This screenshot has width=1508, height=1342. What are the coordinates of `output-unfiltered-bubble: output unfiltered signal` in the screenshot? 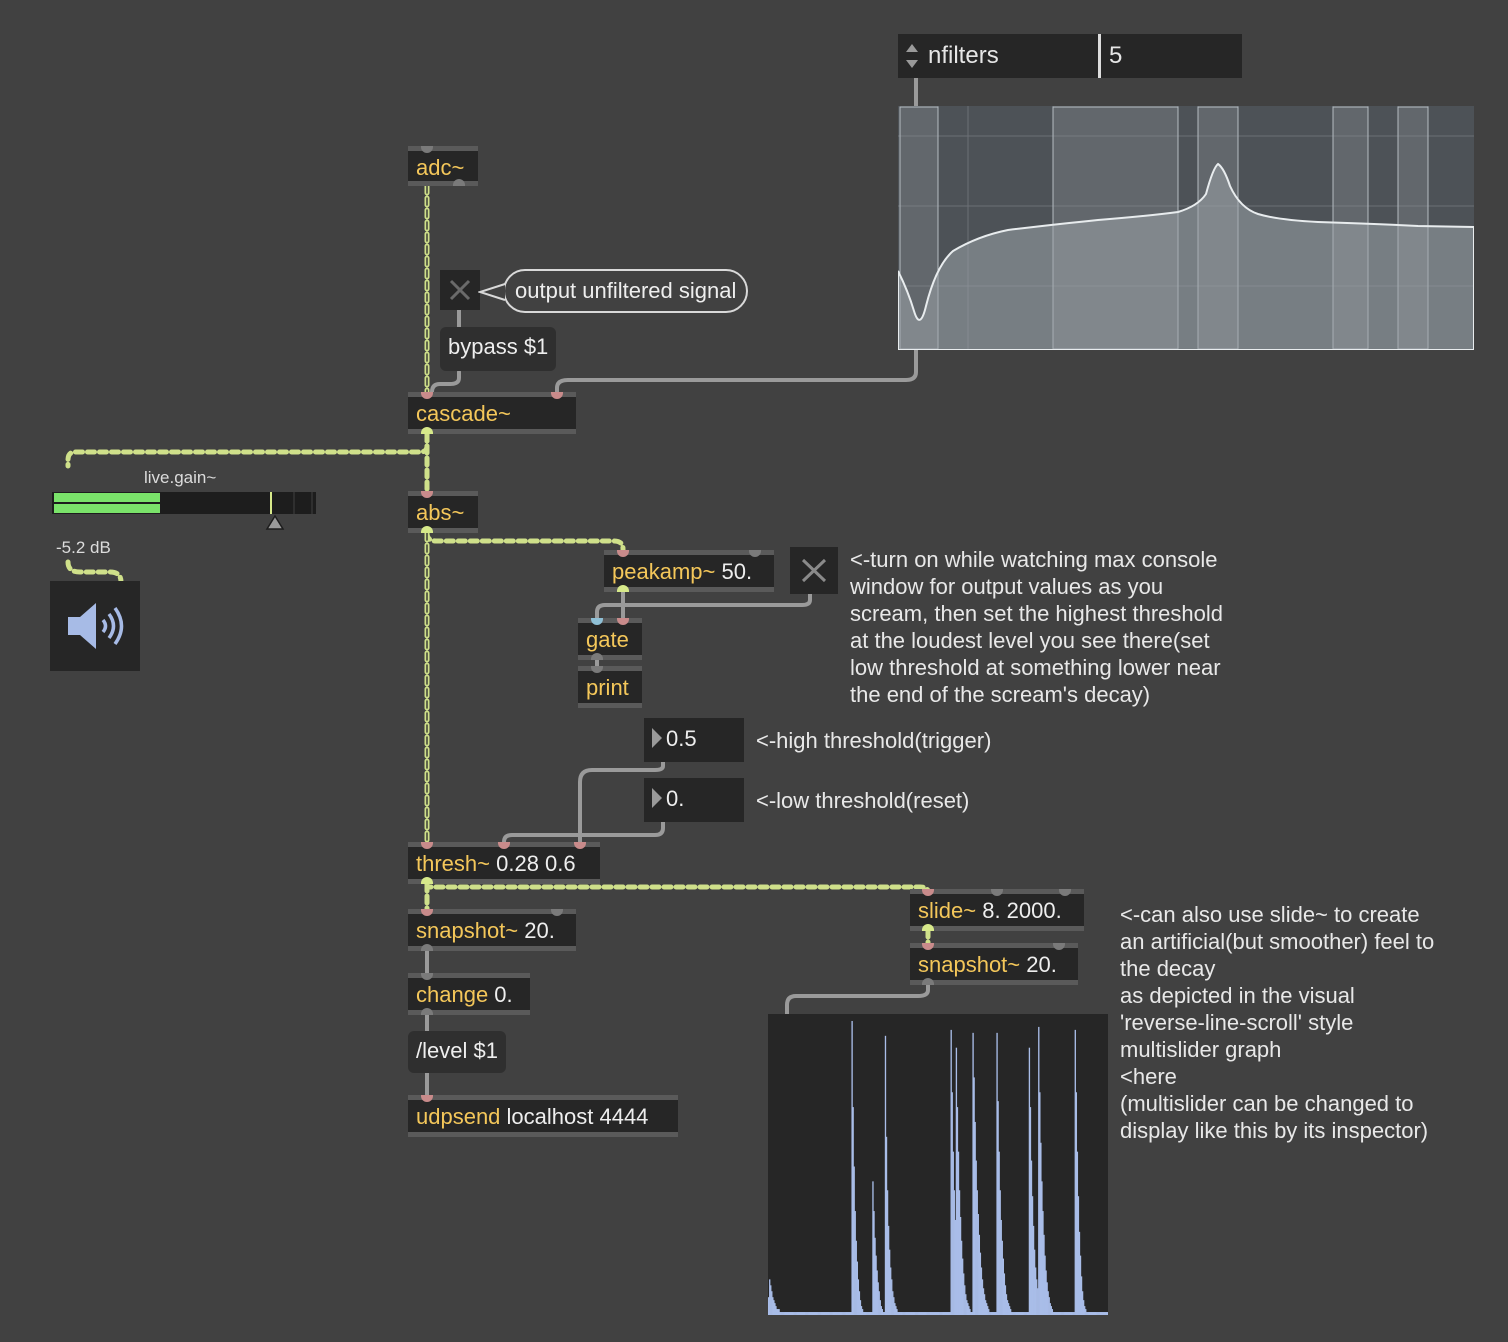 It's located at (626, 291).